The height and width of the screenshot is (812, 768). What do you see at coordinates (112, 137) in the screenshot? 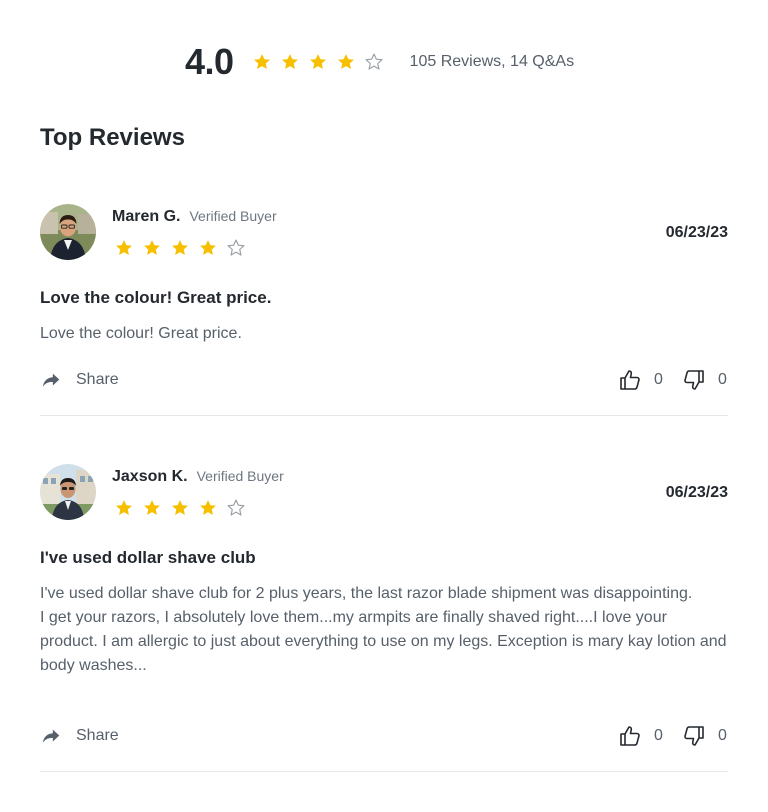
I see `section-title: Top Reviews` at bounding box center [112, 137].